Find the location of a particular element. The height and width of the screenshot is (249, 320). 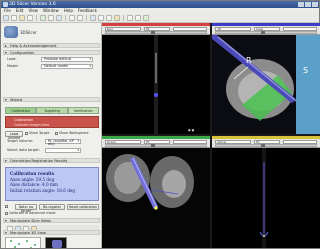

show-worksphere-label: Show Worksphere is located at coordinates (74, 133).